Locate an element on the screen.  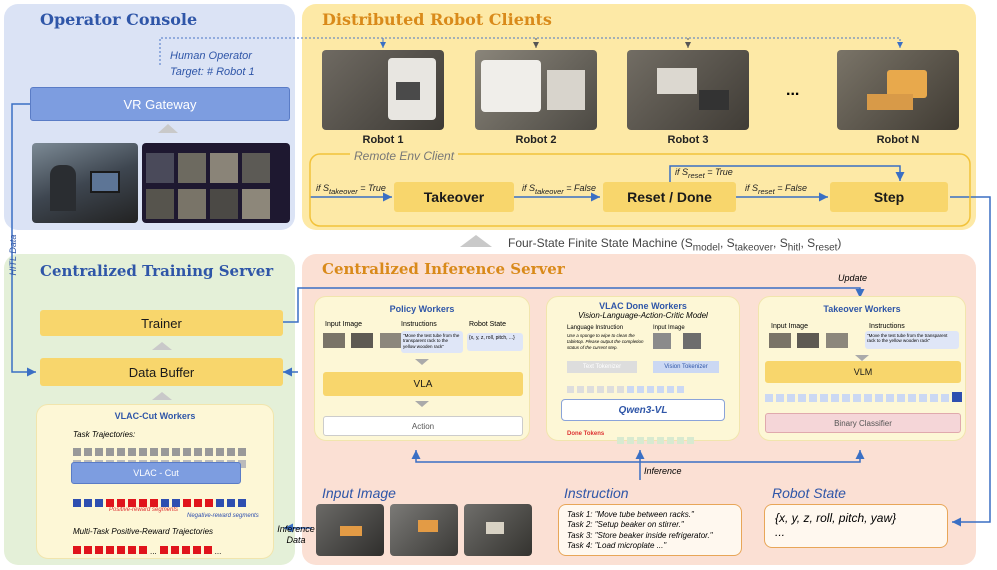
binary-classifier-label: Binary Classifier is located at coordinates (863, 423).